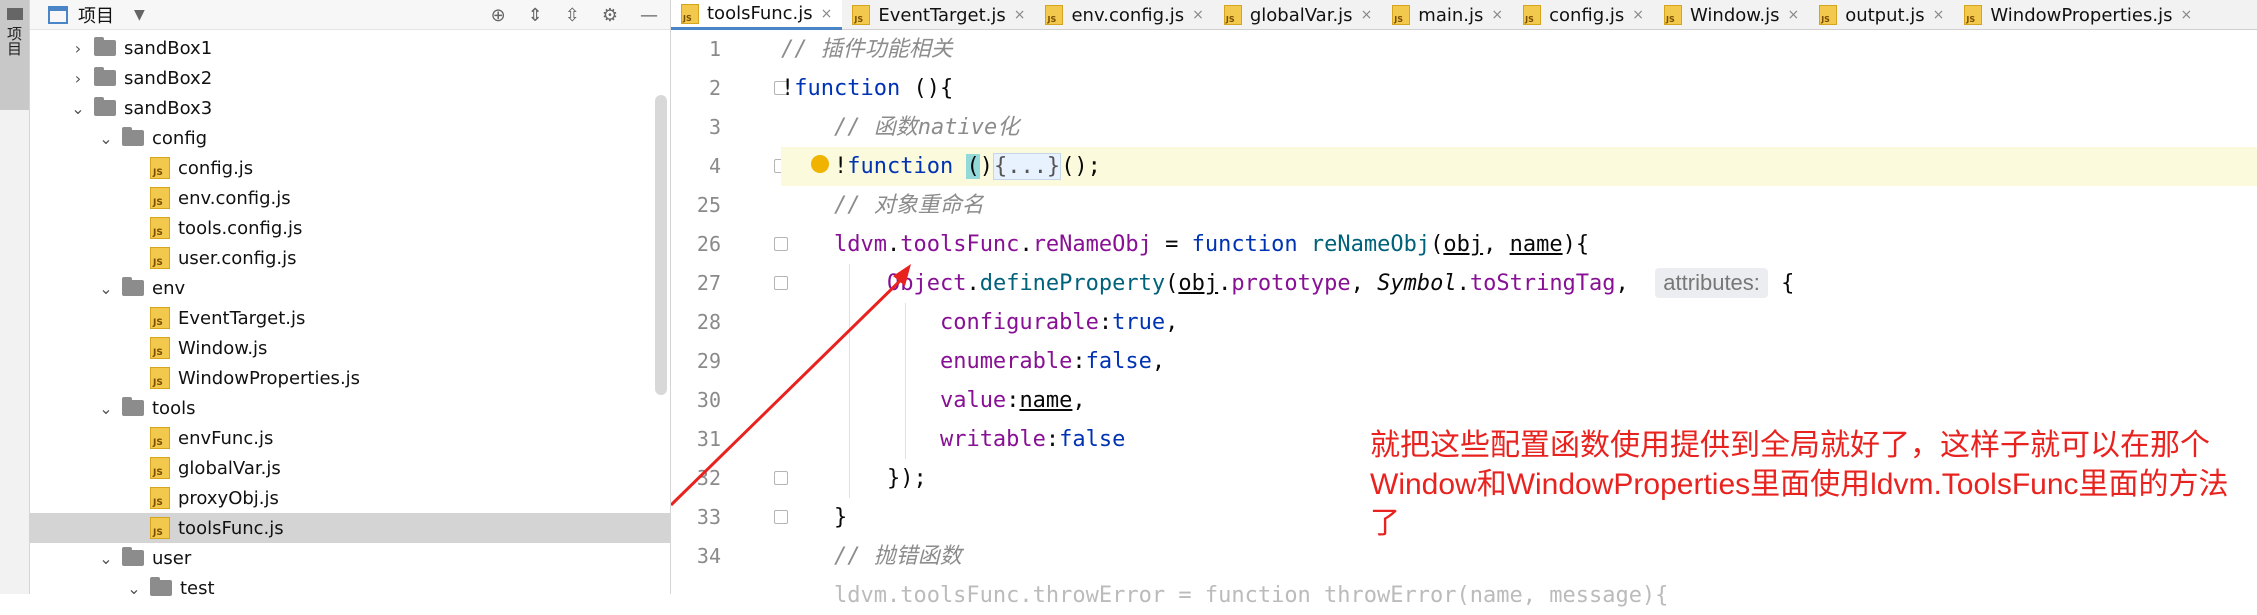 This screenshot has height=615, width=2257. I want to click on tree-item-label: toolsFunc.js, so click(231, 528).